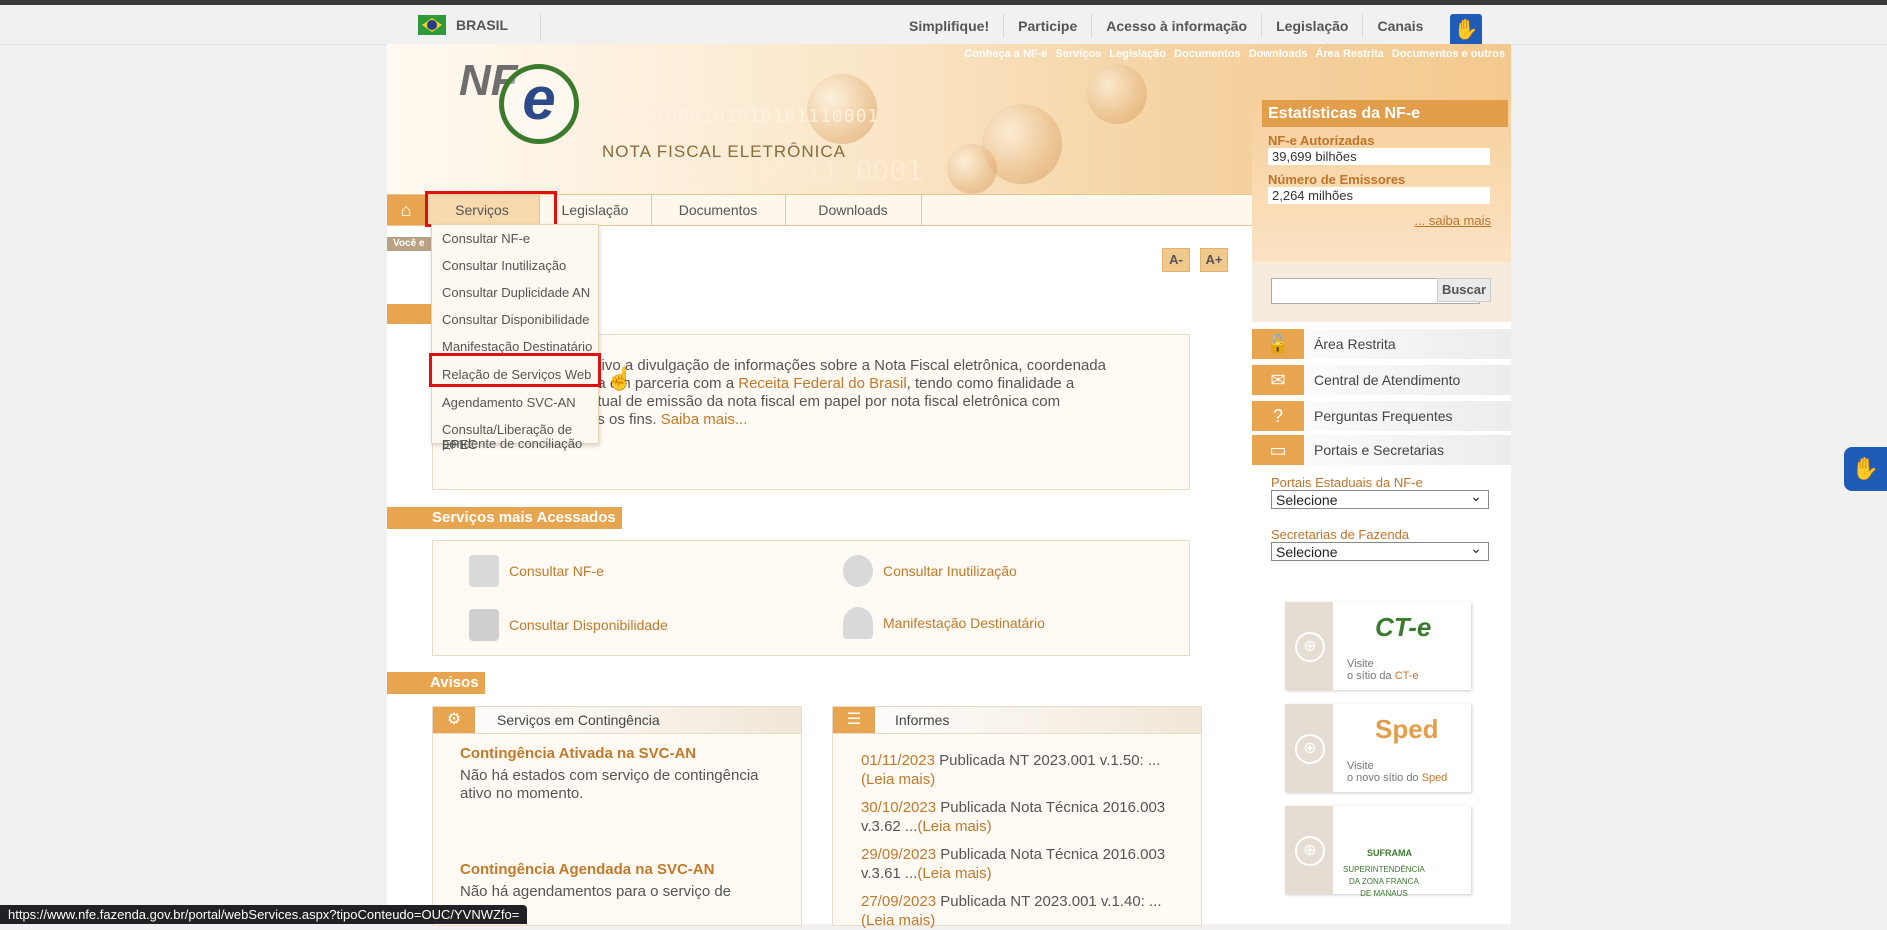 Image resolution: width=1887 pixels, height=930 pixels. Describe the element at coordinates (1379, 195) in the screenshot. I see `stats-issuers-value: 2,264 milhões` at that location.